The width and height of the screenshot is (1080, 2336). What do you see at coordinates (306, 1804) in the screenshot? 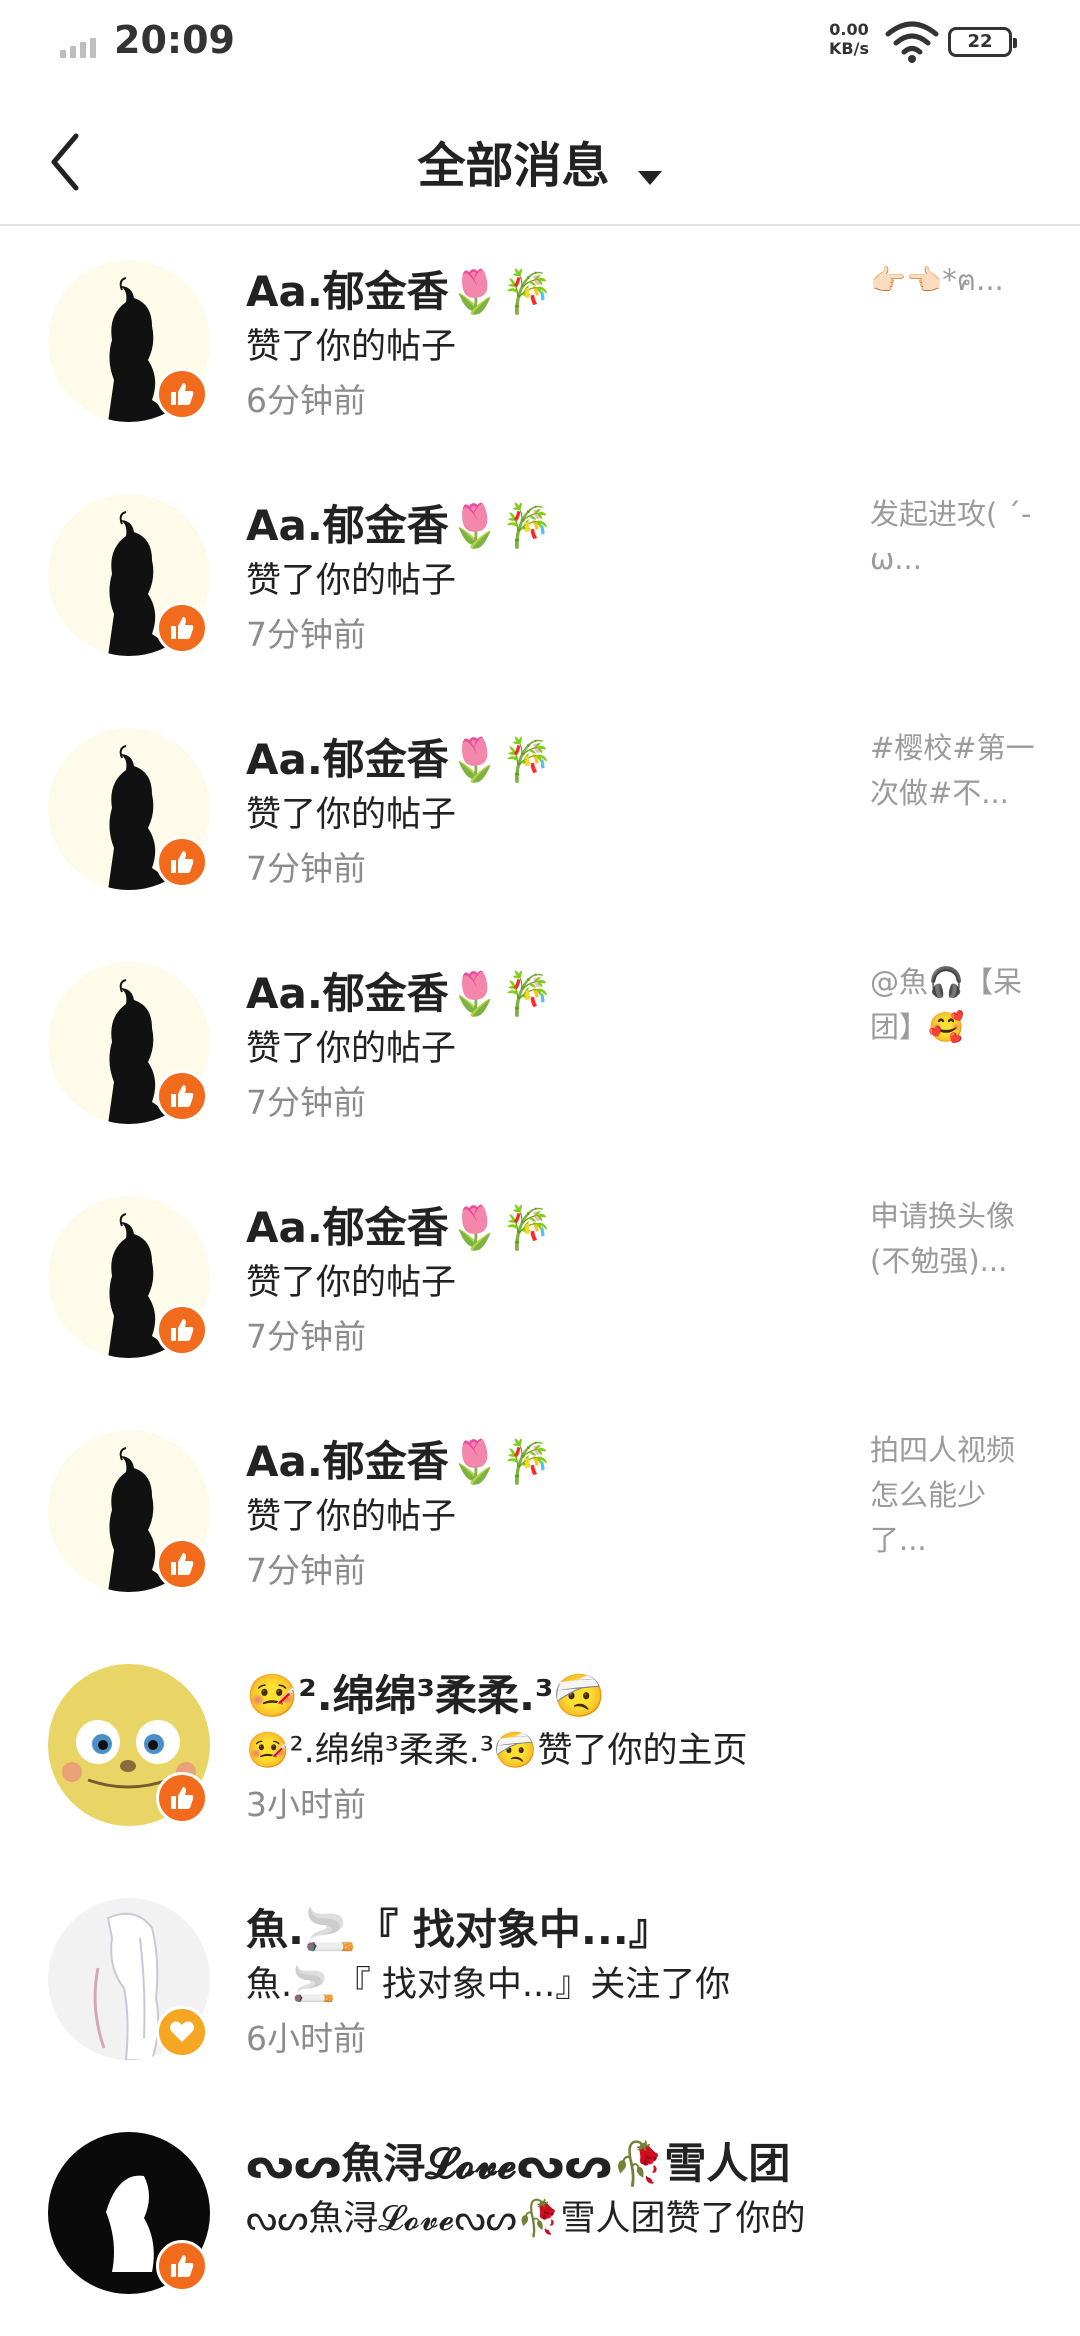
I see `message-time: 3小时前` at bounding box center [306, 1804].